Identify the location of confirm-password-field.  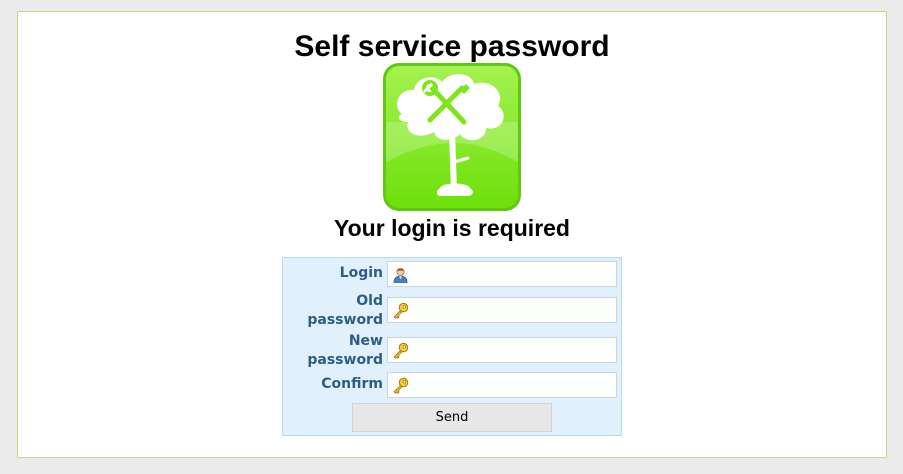
(502, 385).